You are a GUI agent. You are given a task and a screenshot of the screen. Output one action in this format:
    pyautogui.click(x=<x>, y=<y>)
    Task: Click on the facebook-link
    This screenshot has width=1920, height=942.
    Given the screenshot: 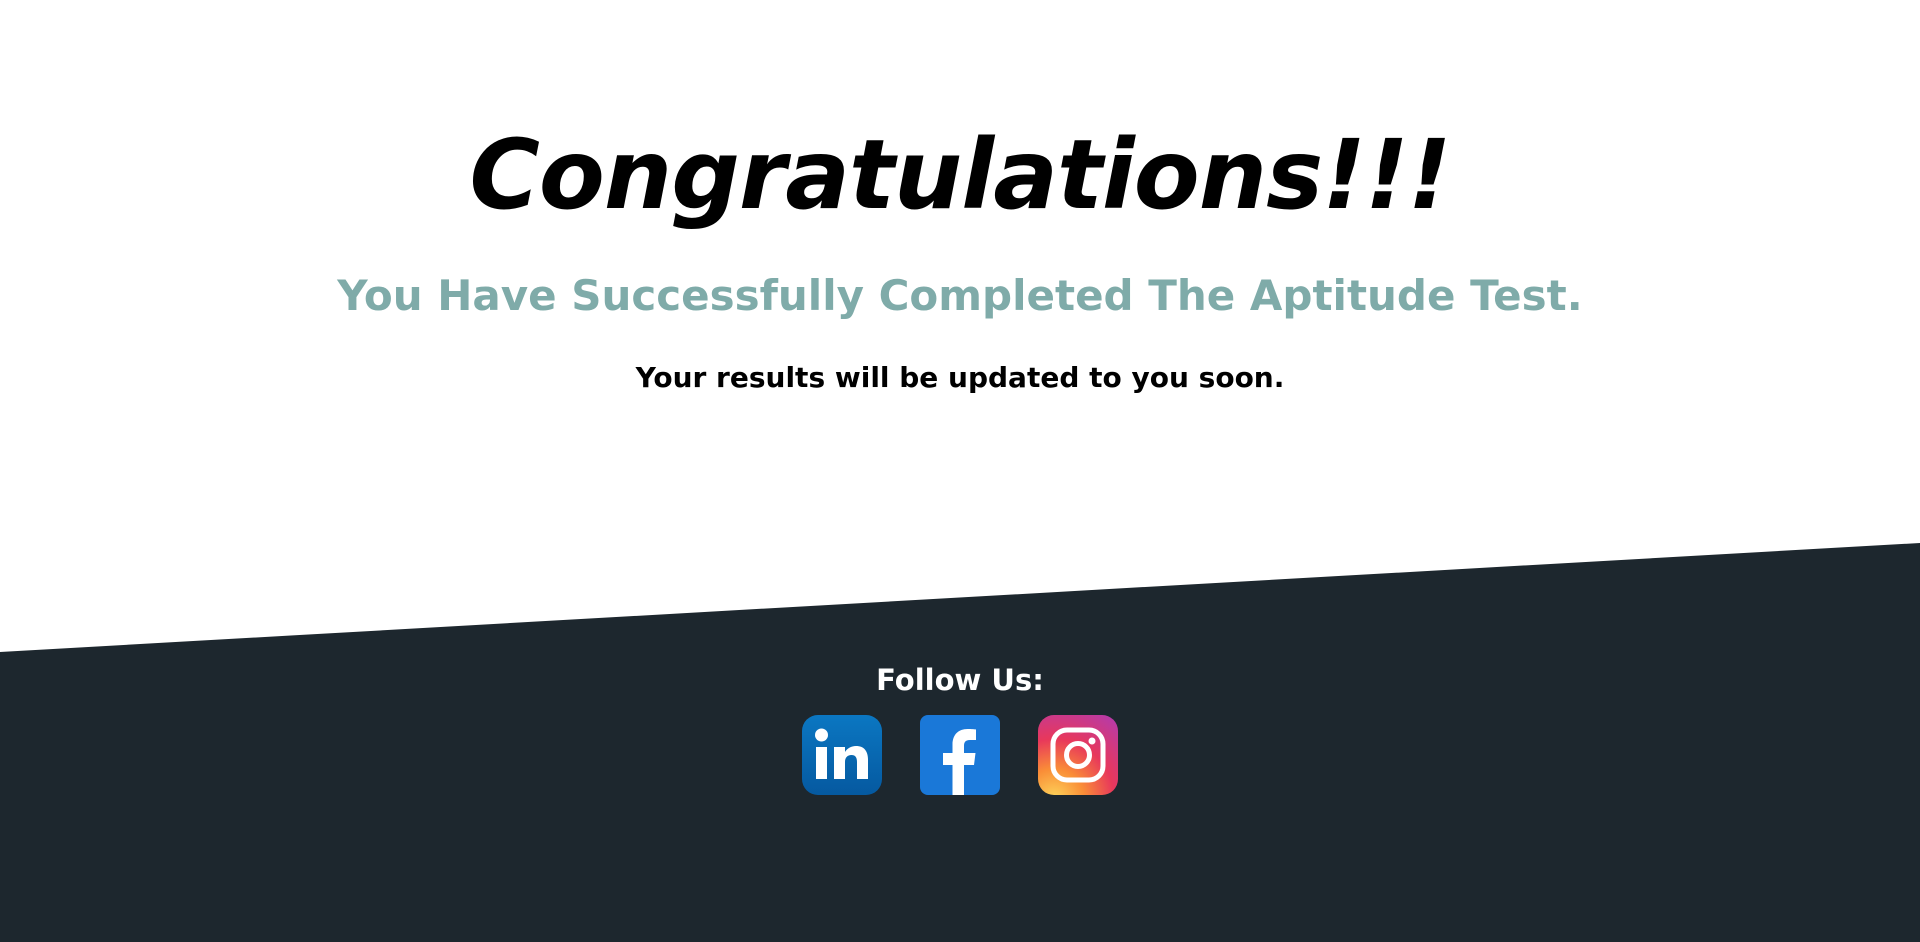 What is the action you would take?
    pyautogui.click(x=960, y=755)
    